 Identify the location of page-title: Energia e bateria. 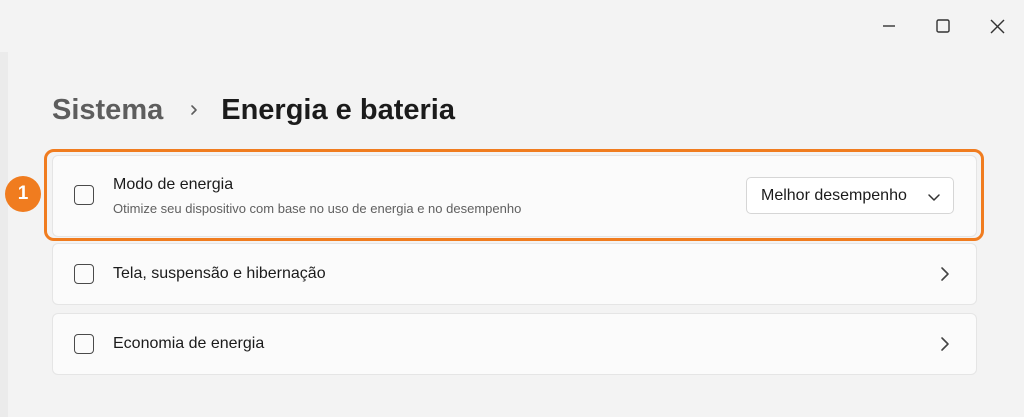
(338, 109).